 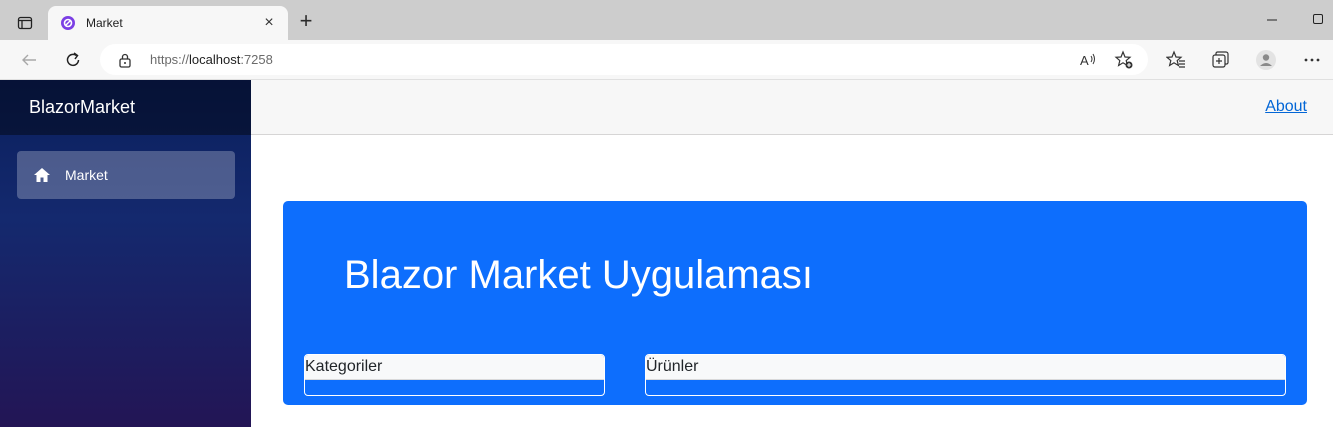 What do you see at coordinates (1318, 19) in the screenshot?
I see `window-maximize-icon` at bounding box center [1318, 19].